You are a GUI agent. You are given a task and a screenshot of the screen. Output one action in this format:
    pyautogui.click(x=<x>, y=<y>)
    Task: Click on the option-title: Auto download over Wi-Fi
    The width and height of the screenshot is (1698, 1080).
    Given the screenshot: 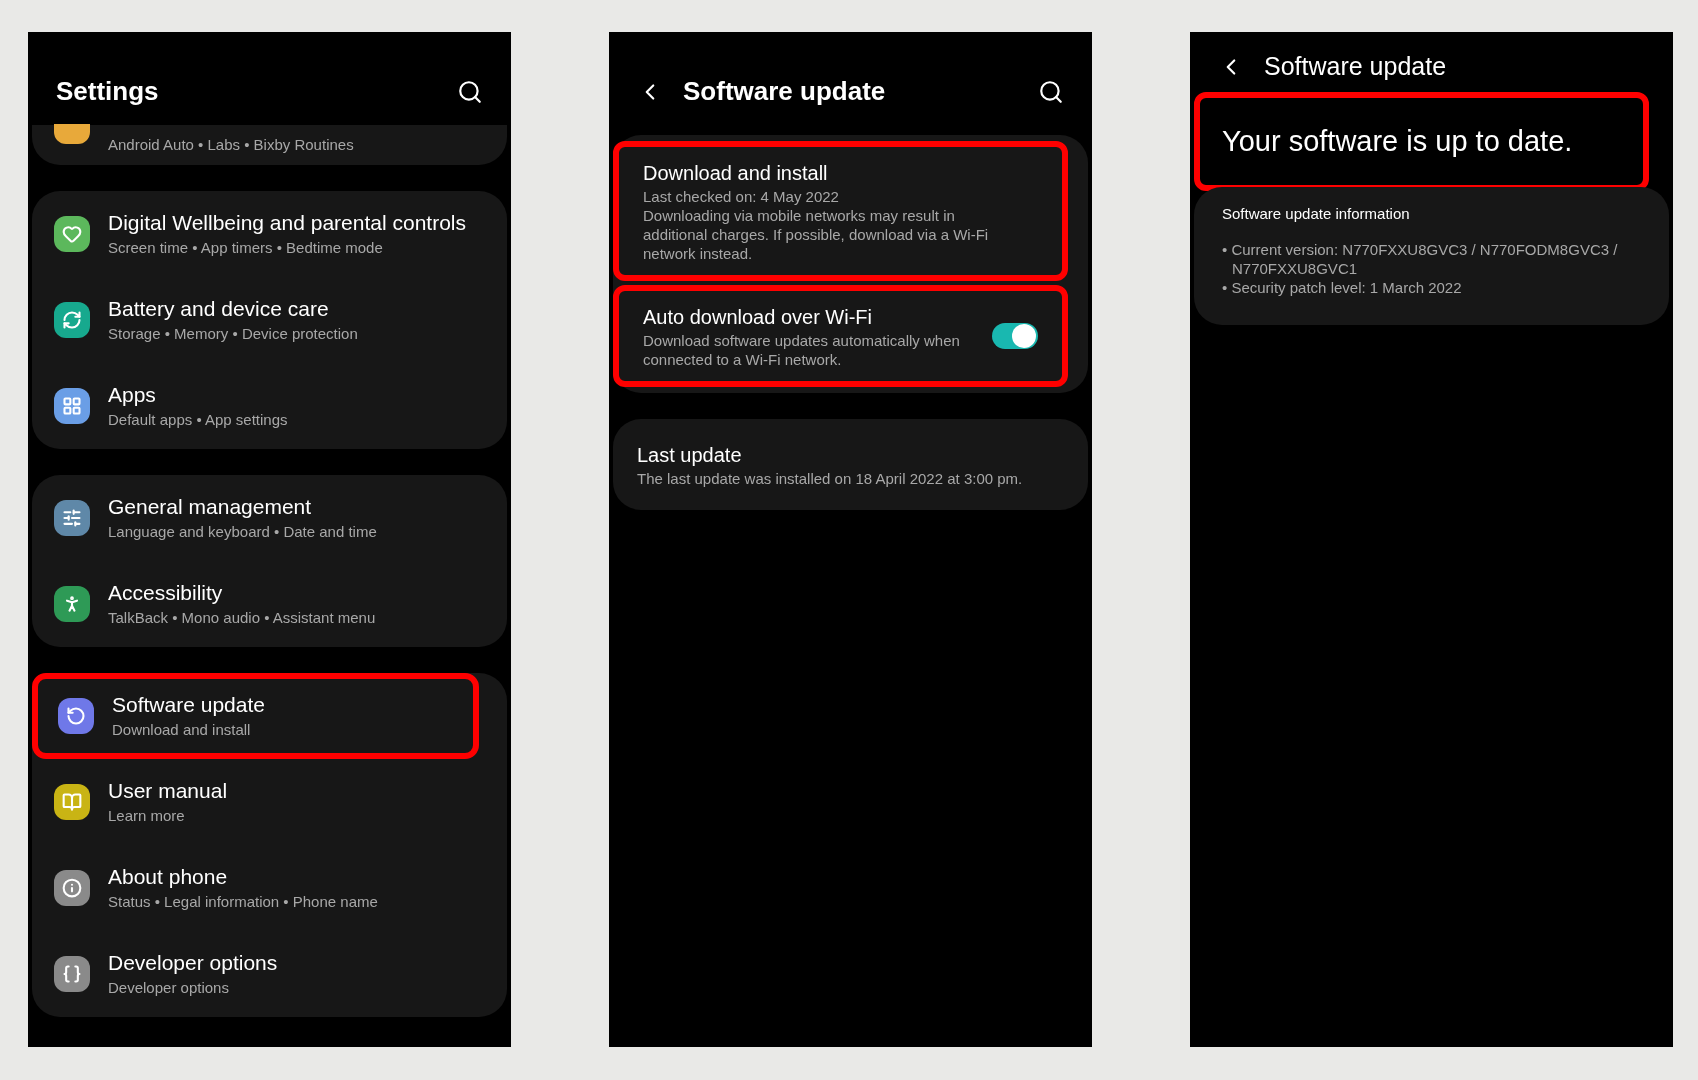 What is the action you would take?
    pyautogui.click(x=758, y=317)
    